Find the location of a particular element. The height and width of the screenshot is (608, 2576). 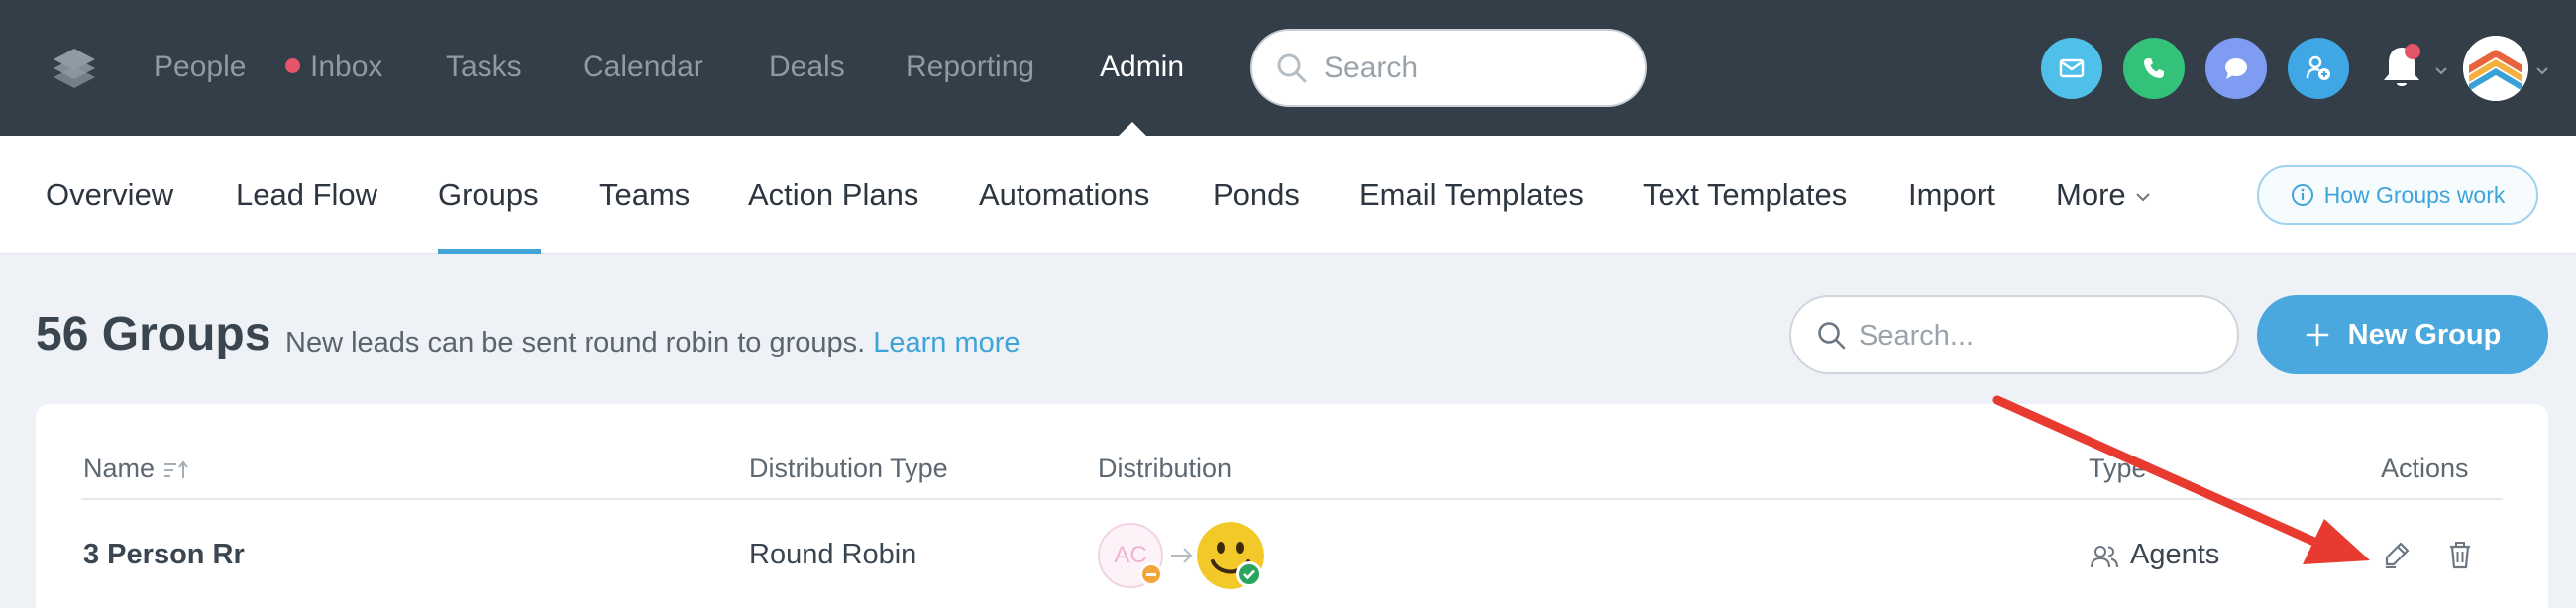

group-name: 3 Person Rr is located at coordinates (164, 555).